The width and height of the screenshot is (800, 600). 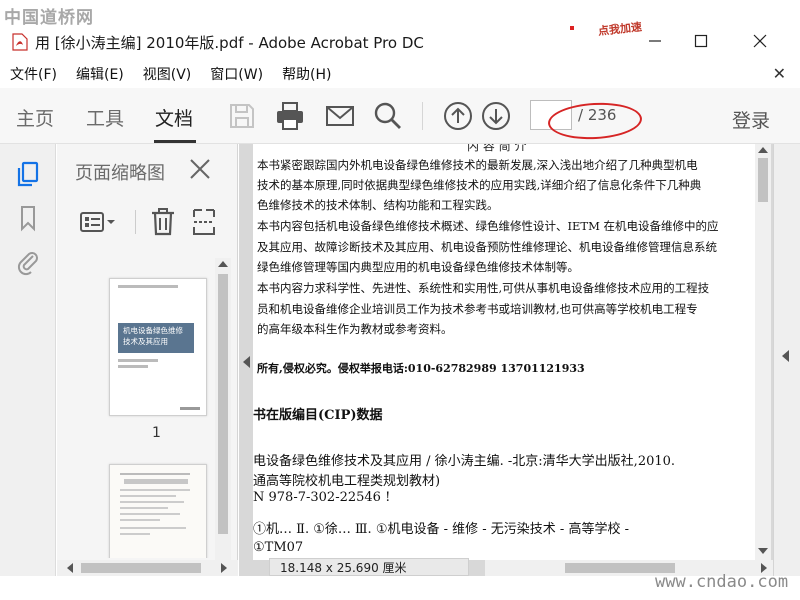 What do you see at coordinates (28, 218) in the screenshot?
I see `bookmark-icon` at bounding box center [28, 218].